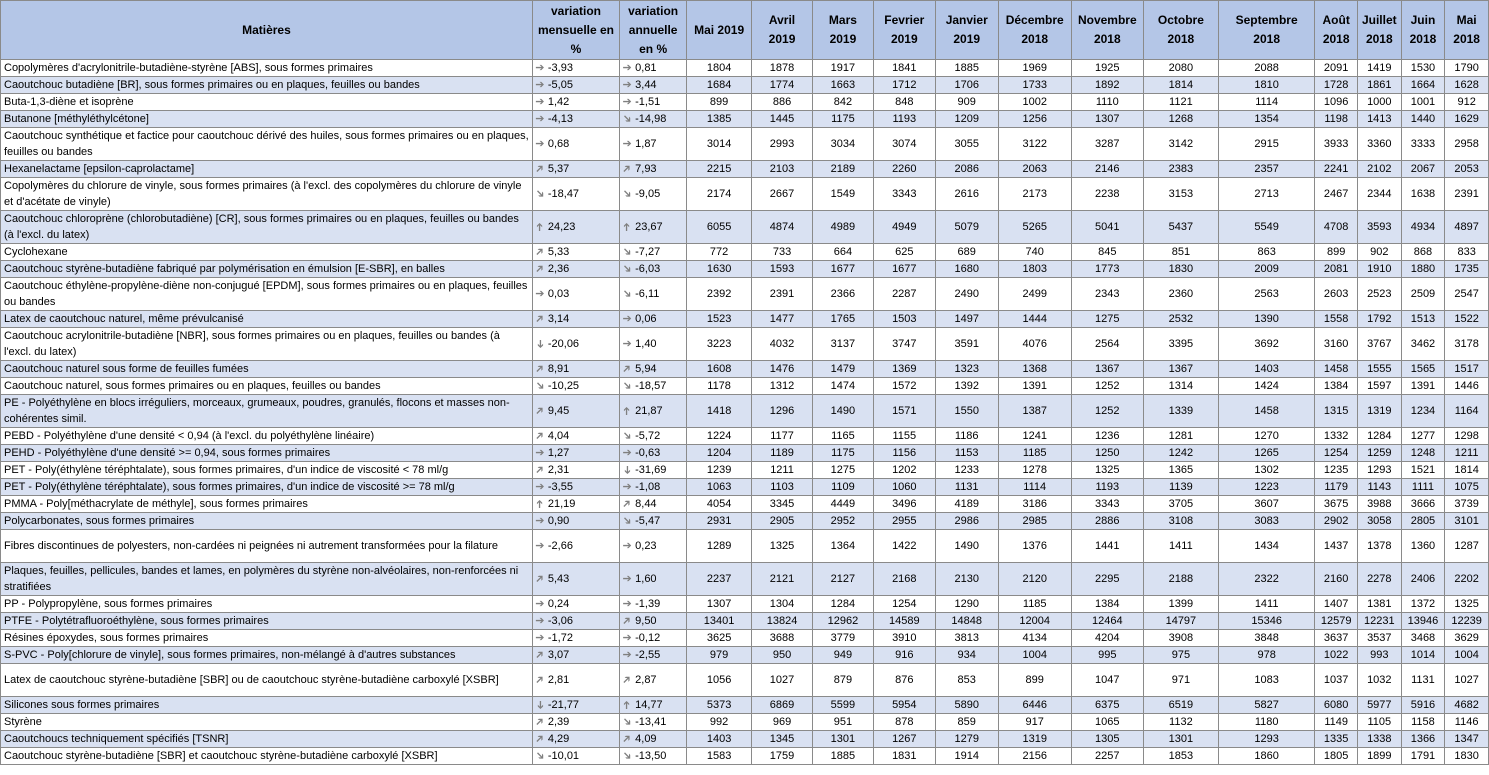 This screenshot has height=775, width=1489. Describe the element at coordinates (1379, 705) in the screenshot. I see `price-cell: 5977` at that location.